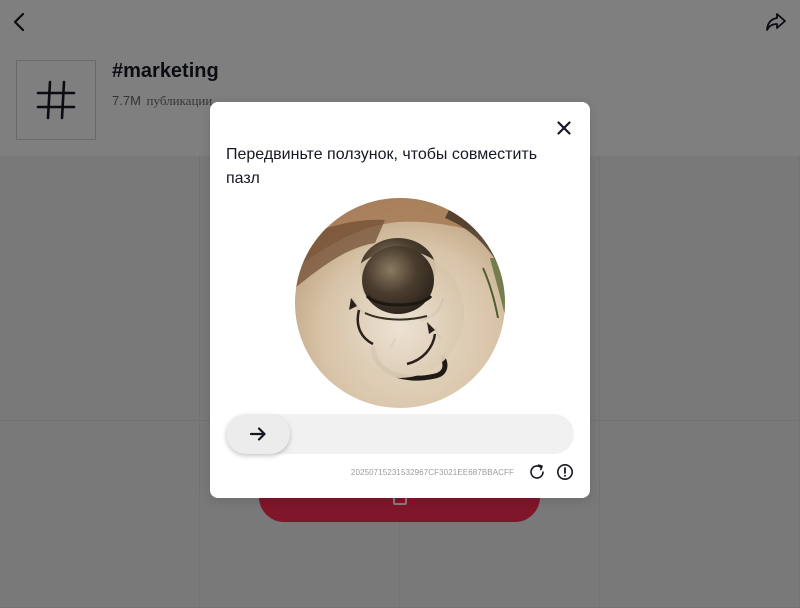  I want to click on puzzle-picture, so click(400, 303).